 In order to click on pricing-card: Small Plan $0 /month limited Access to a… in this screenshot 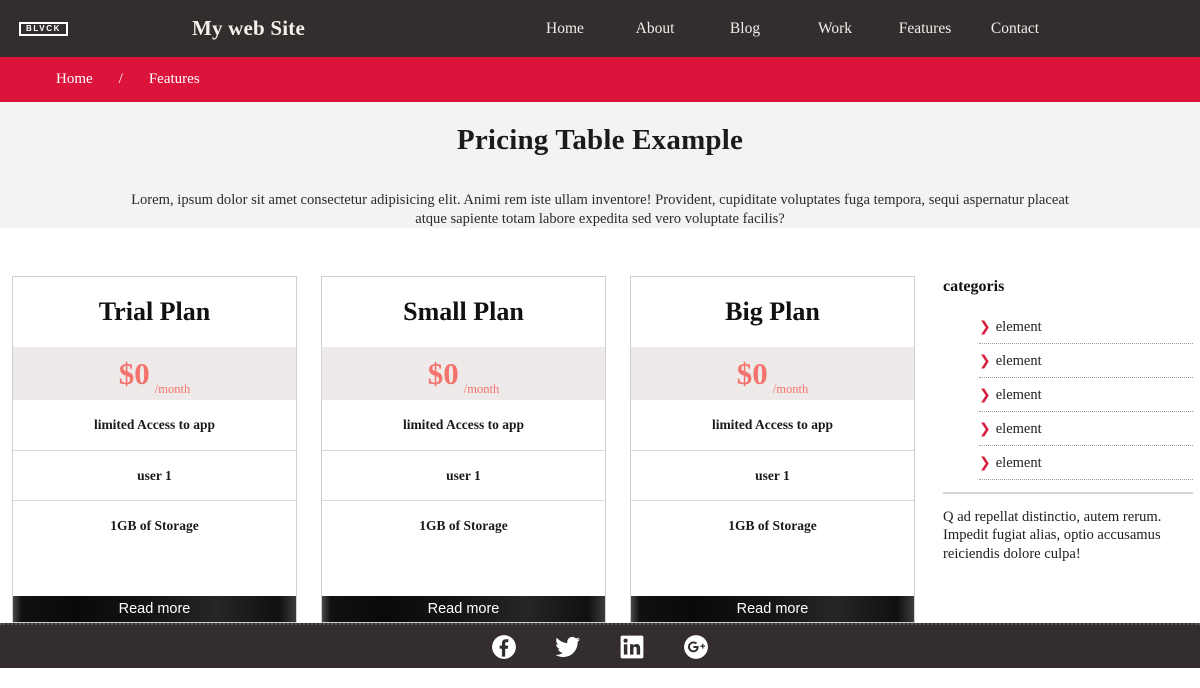, I will do `click(463, 449)`.